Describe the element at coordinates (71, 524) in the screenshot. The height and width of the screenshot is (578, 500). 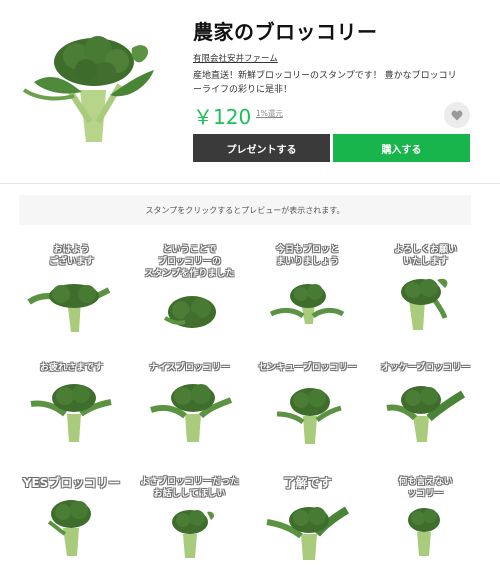
I see `sticker-item: YESブロッコリー` at that location.